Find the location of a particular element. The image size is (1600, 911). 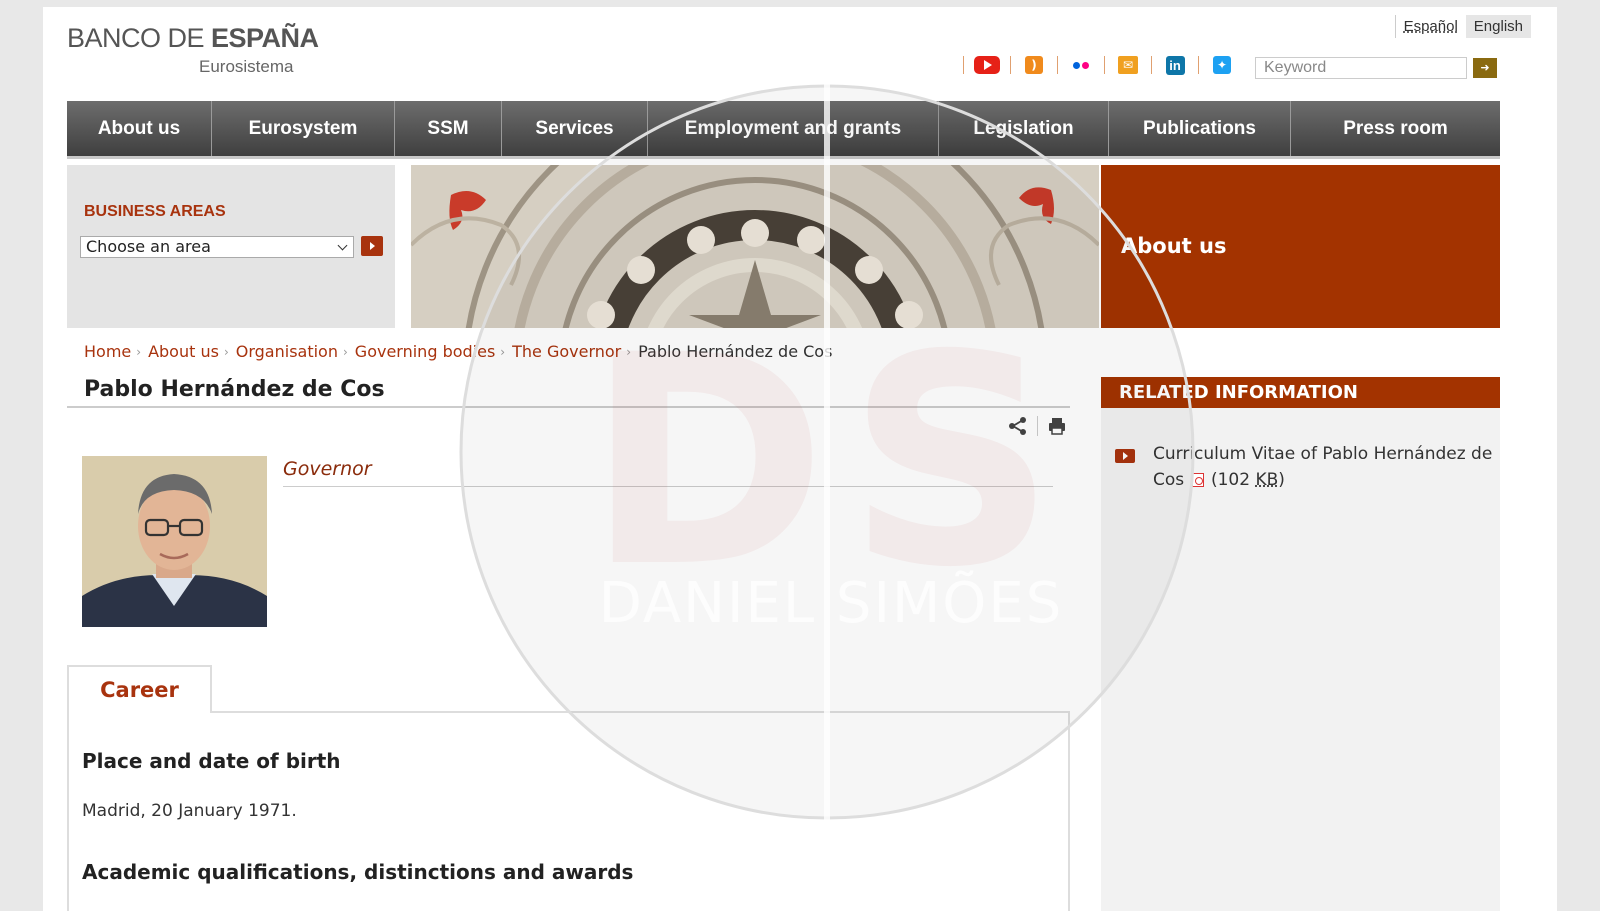

search-bar: ➜ is located at coordinates (1376, 68).